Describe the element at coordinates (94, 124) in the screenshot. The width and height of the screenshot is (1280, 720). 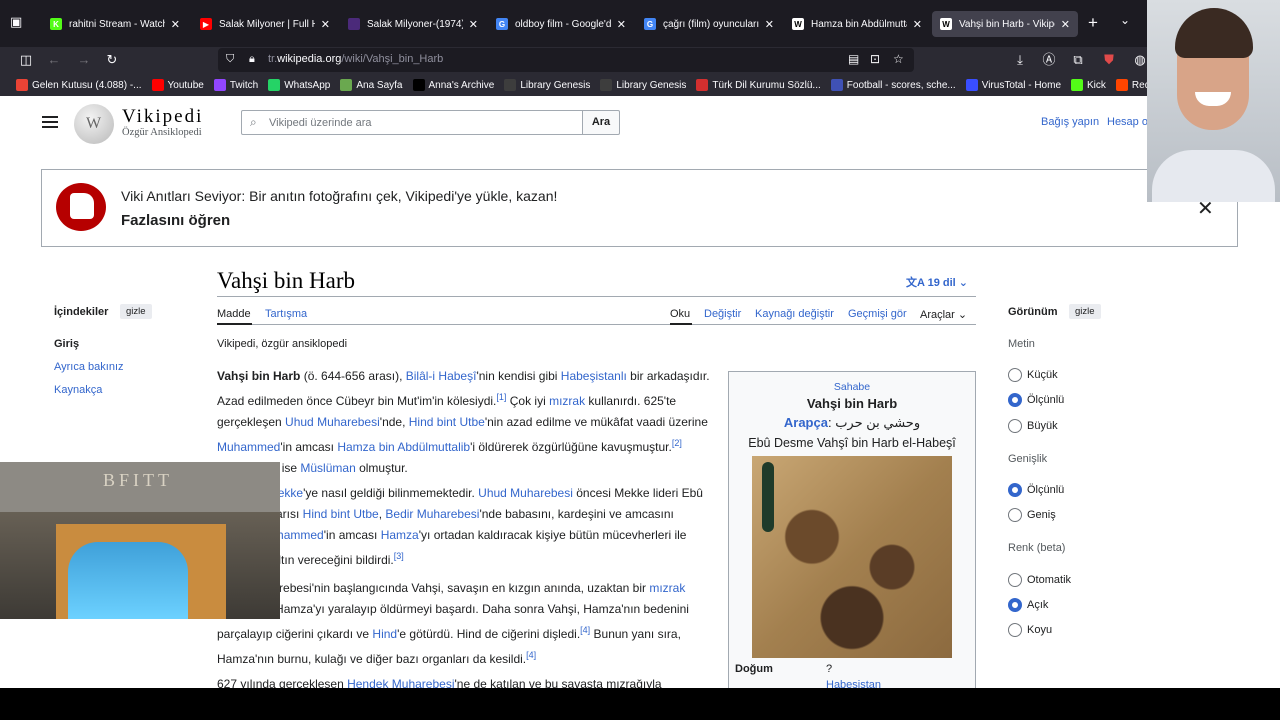
I see `wikipedia-globe-logo` at that location.